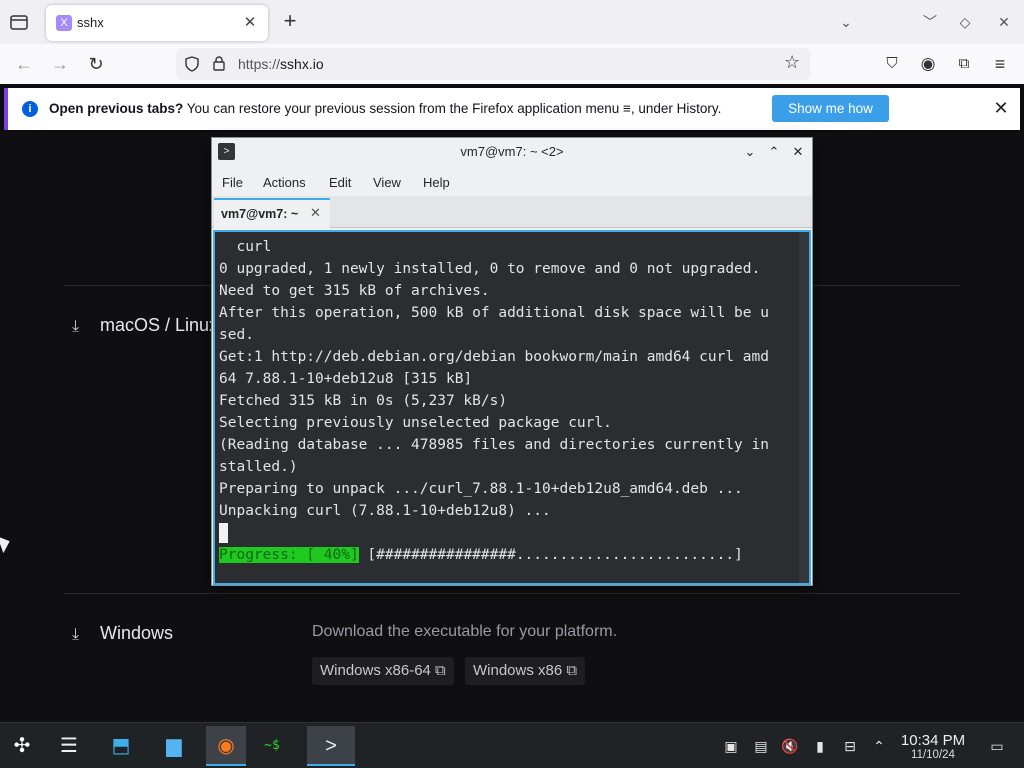  Describe the element at coordinates (997, 746) in the screenshot. I see `show-desktop-icon: ▭` at that location.